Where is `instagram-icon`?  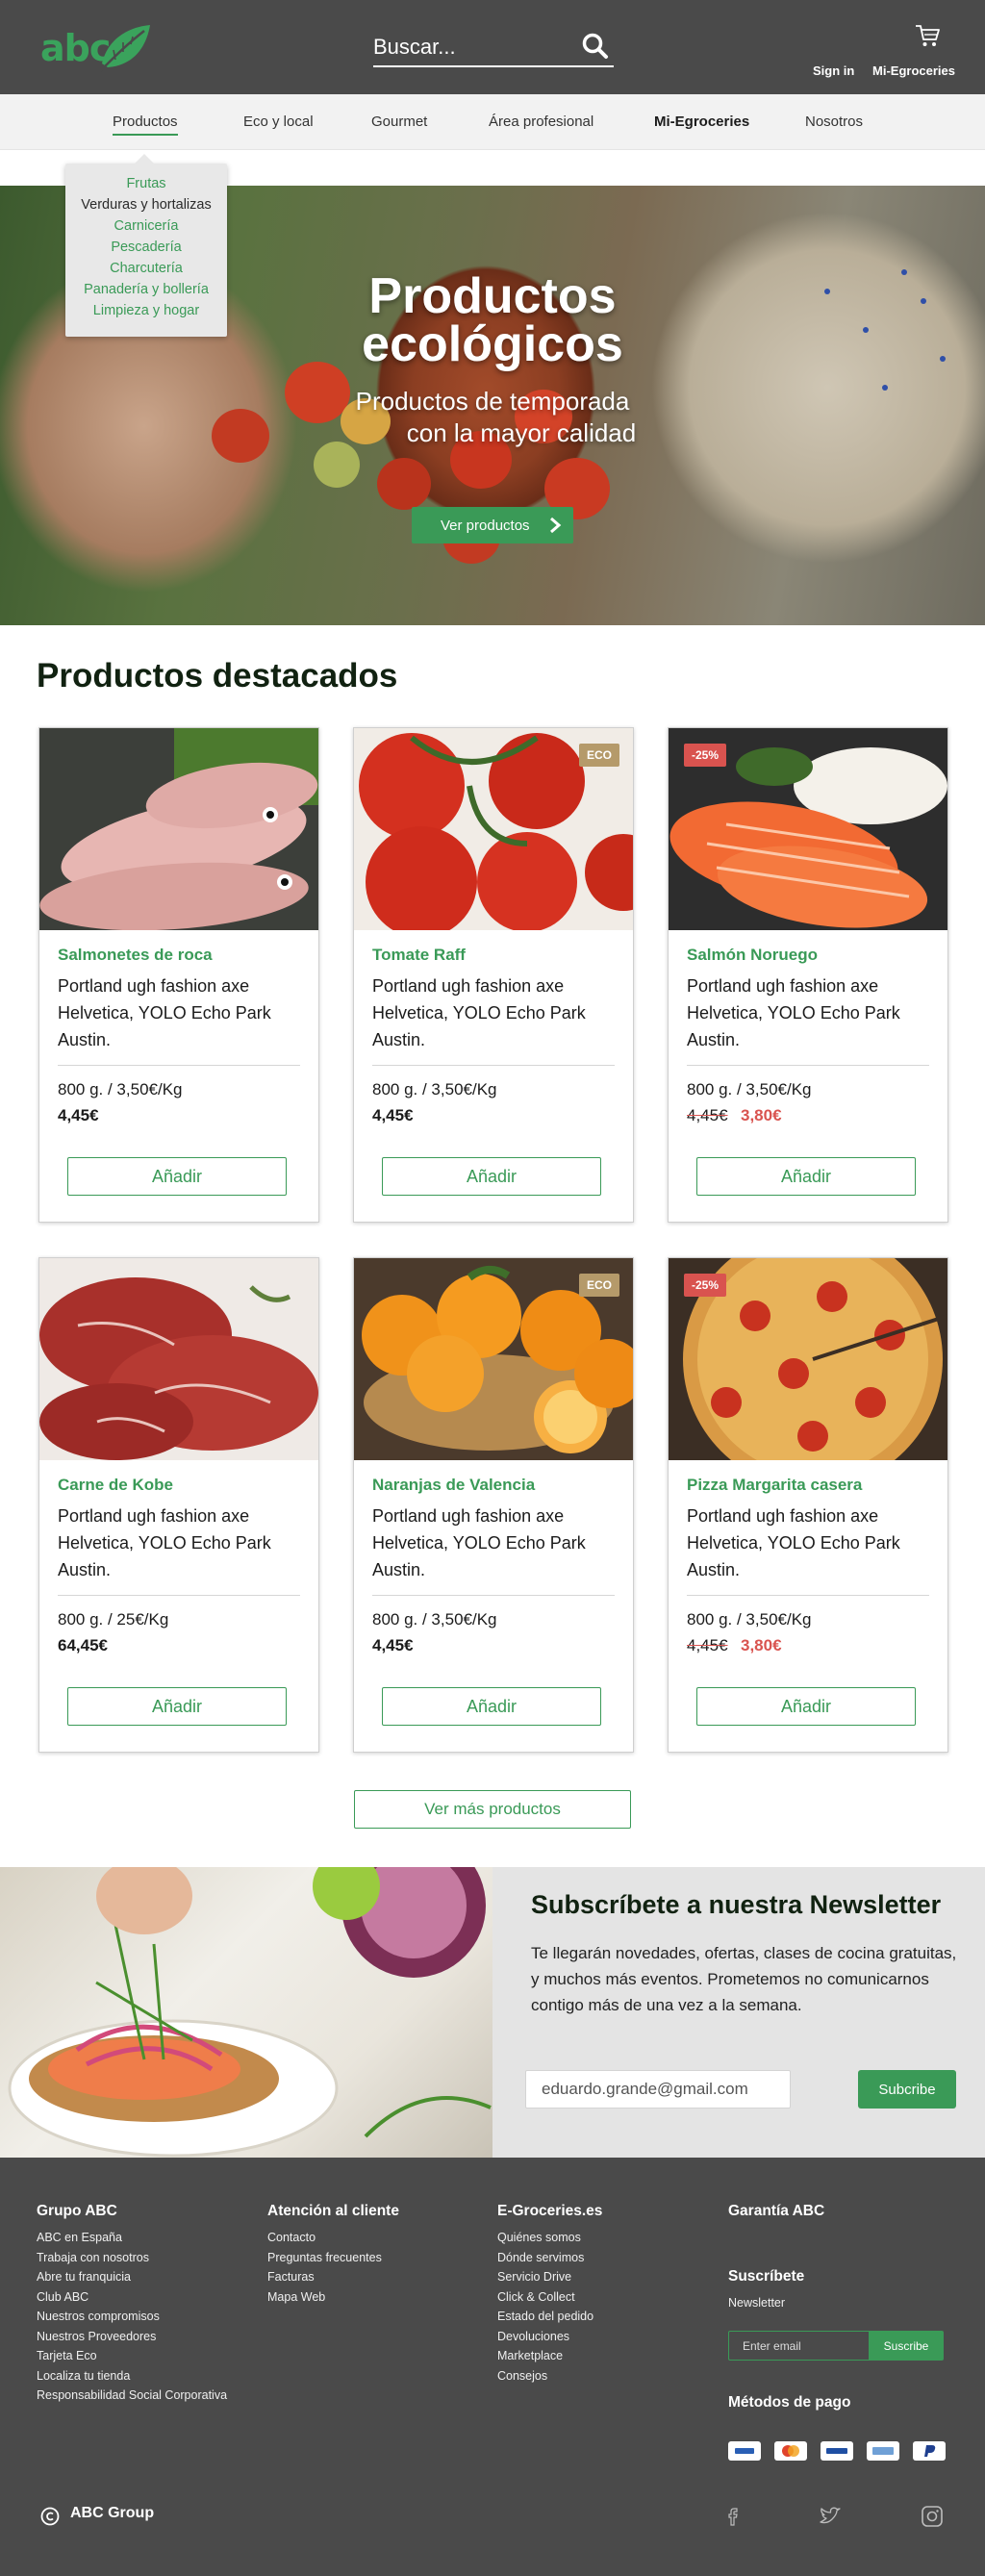
instagram-icon is located at coordinates (932, 2516).